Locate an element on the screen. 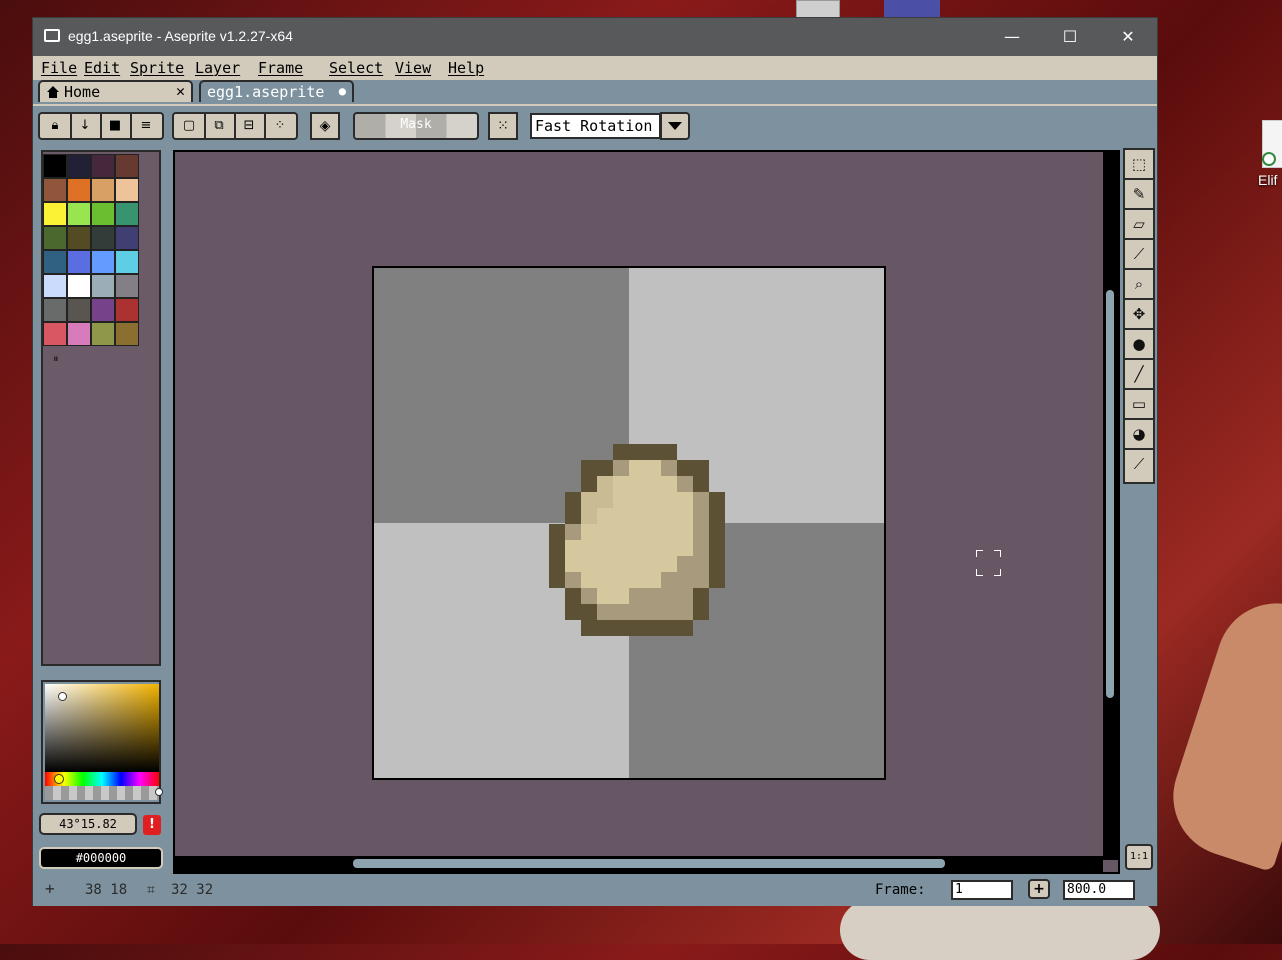 This screenshot has height=960, width=1282. menu-help: Help is located at coordinates (466, 68).